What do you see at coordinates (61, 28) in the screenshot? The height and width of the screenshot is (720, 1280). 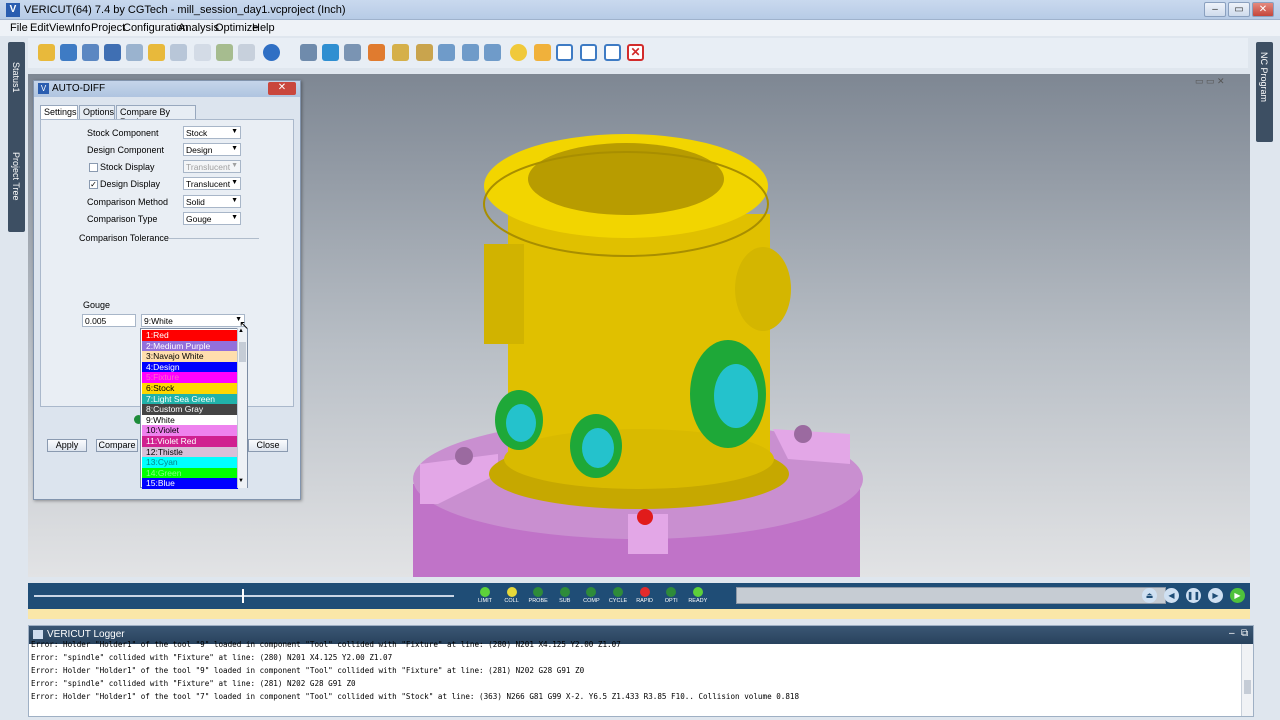 I see `menu-view: View` at bounding box center [61, 28].